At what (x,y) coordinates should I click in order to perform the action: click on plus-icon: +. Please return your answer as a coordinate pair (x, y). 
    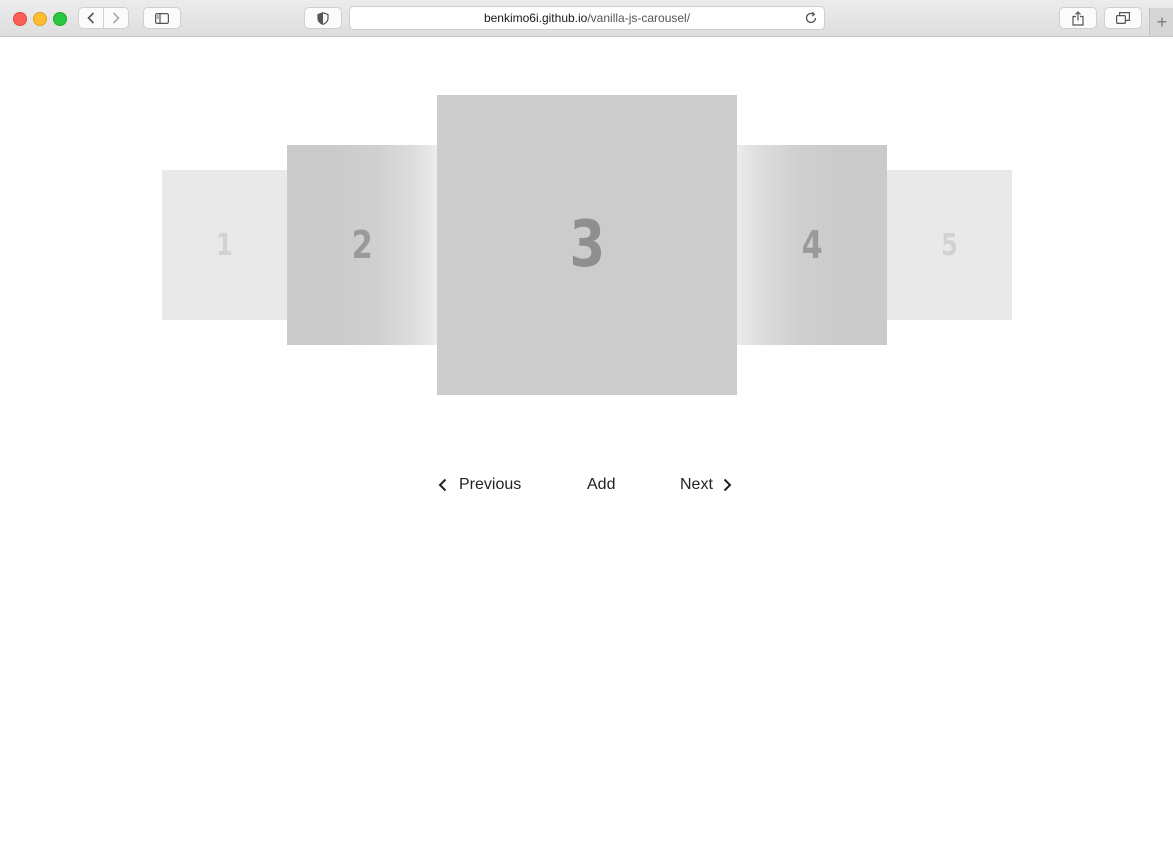
    Looking at the image, I should click on (1162, 21).